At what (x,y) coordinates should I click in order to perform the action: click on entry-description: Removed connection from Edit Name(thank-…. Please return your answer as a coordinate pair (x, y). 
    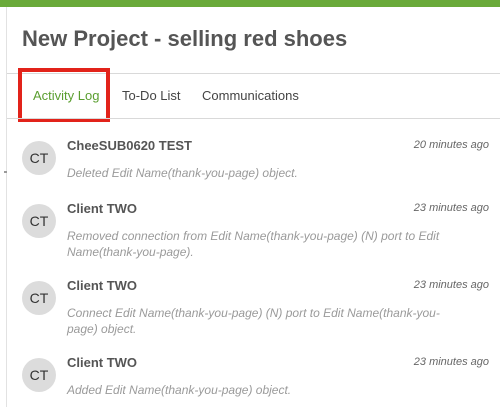
    Looking at the image, I should click on (253, 244).